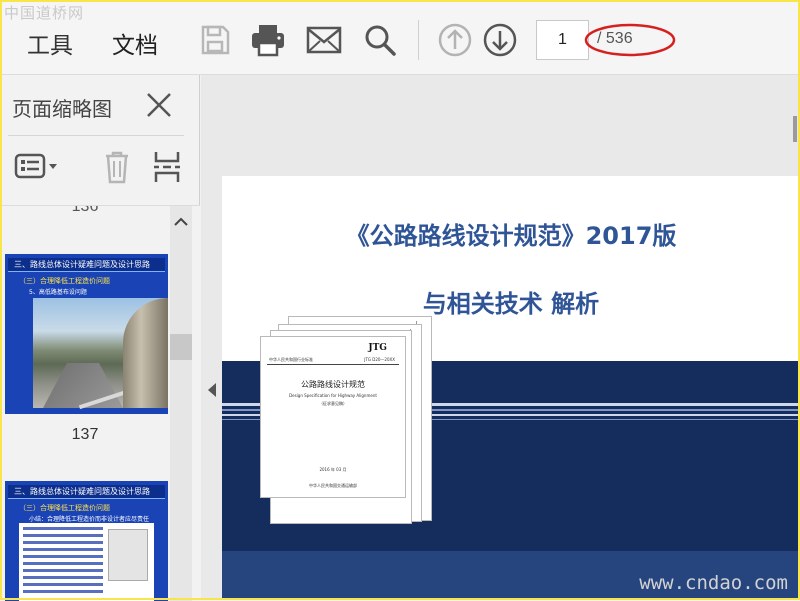 This screenshot has height=601, width=800. Describe the element at coordinates (455, 40) in the screenshot. I see `arrow-up-icon` at that location.